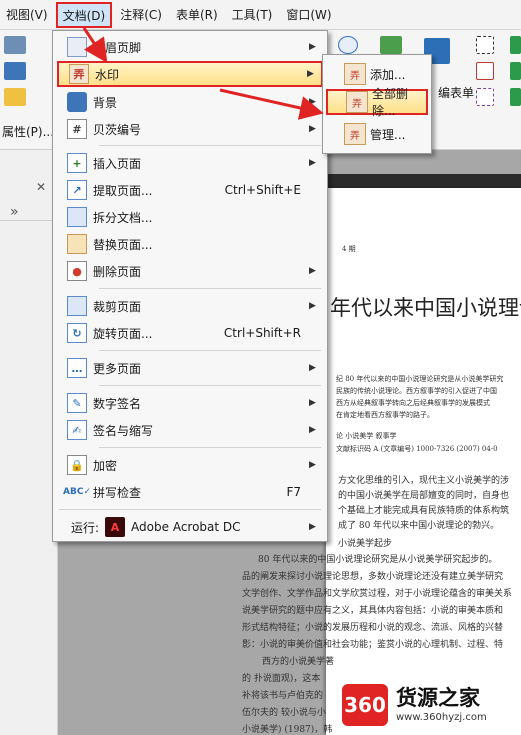  Describe the element at coordinates (95, 45) in the screenshot. I see `arrow-to-watermark` at that location.